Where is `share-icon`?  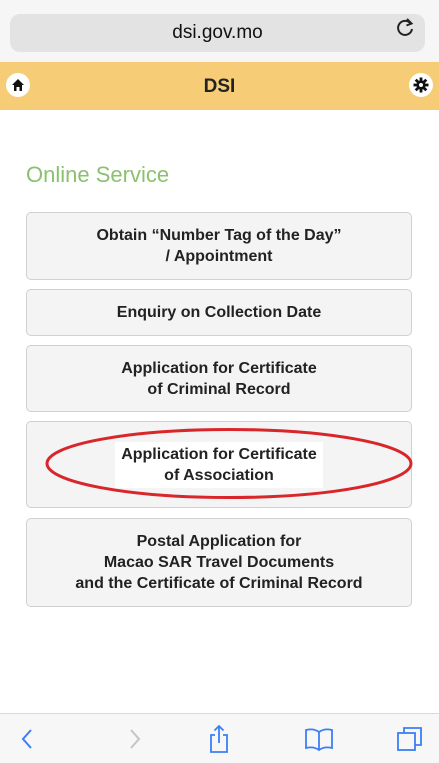 share-icon is located at coordinates (219, 738).